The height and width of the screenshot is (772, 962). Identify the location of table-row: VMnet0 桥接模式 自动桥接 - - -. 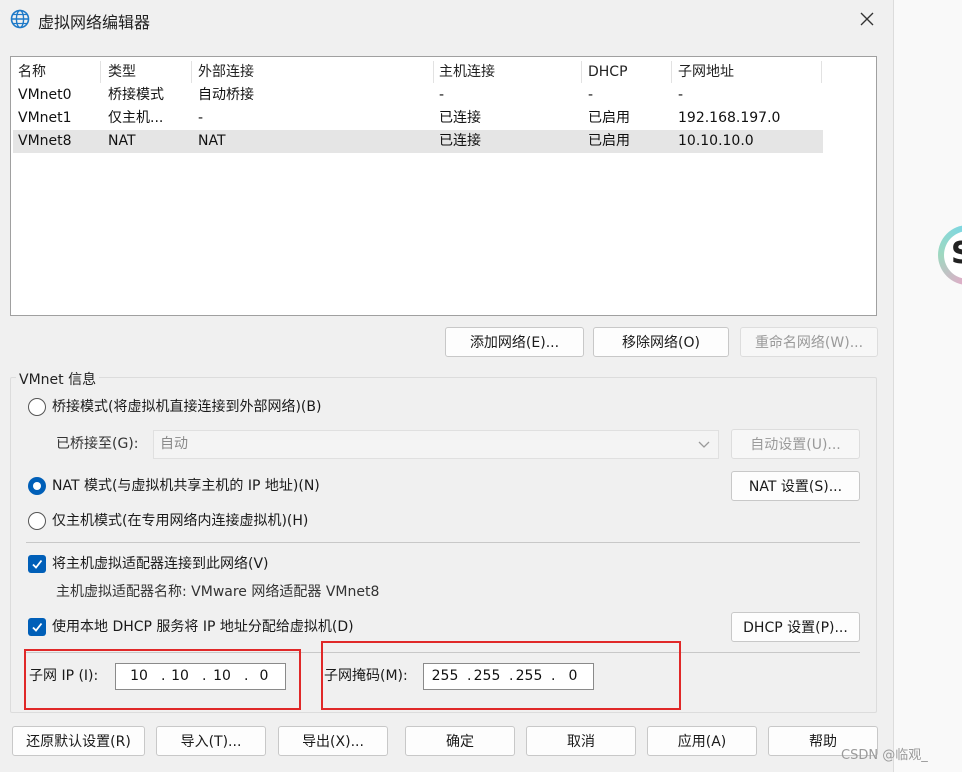
(418, 95).